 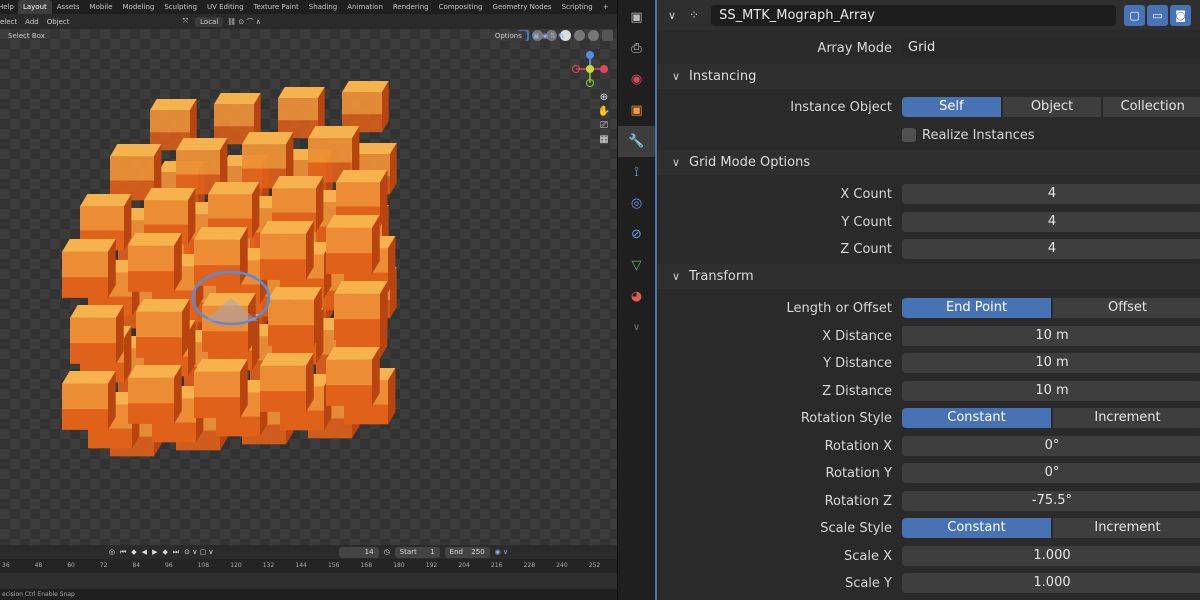 I want to click on camera-view-icon: ⎚, so click(x=604, y=125).